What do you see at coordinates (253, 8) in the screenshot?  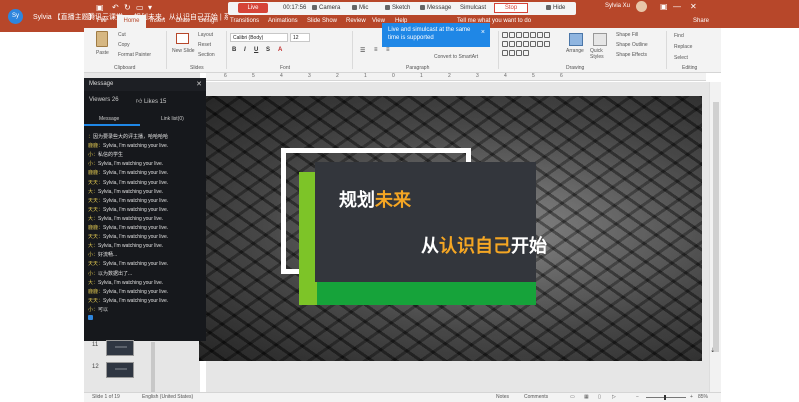 I see `live-button: Live` at bounding box center [253, 8].